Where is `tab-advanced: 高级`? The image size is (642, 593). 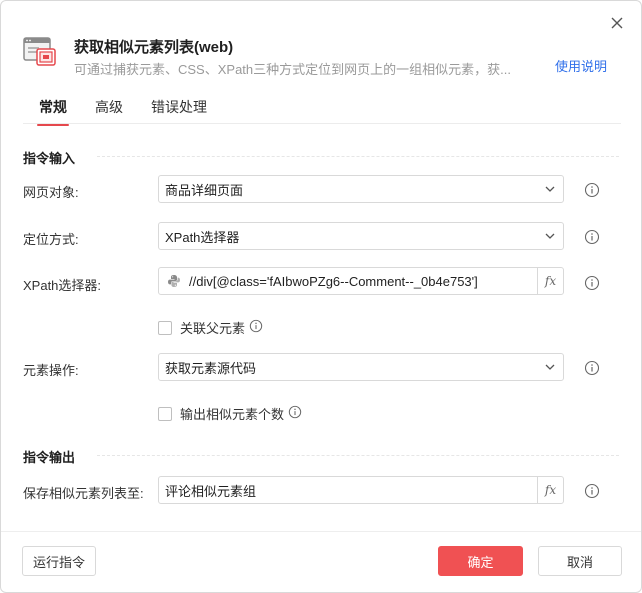 tab-advanced: 高级 is located at coordinates (109, 110).